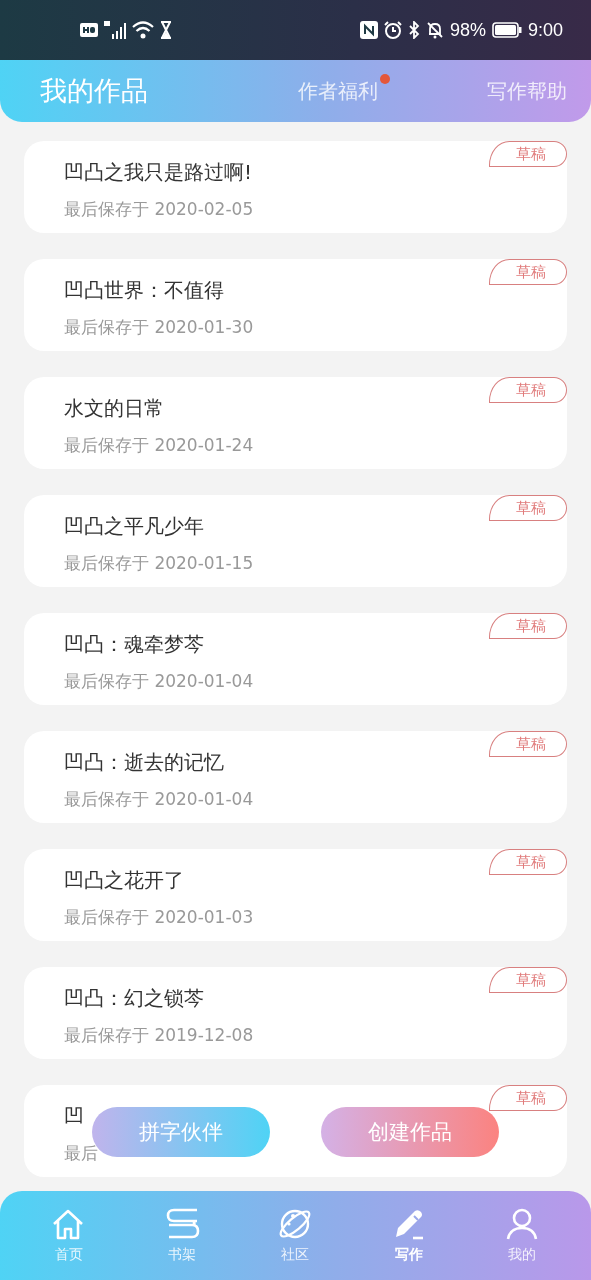 This screenshot has width=591, height=1280. I want to click on nav-tab: 我的, so click(522, 1235).